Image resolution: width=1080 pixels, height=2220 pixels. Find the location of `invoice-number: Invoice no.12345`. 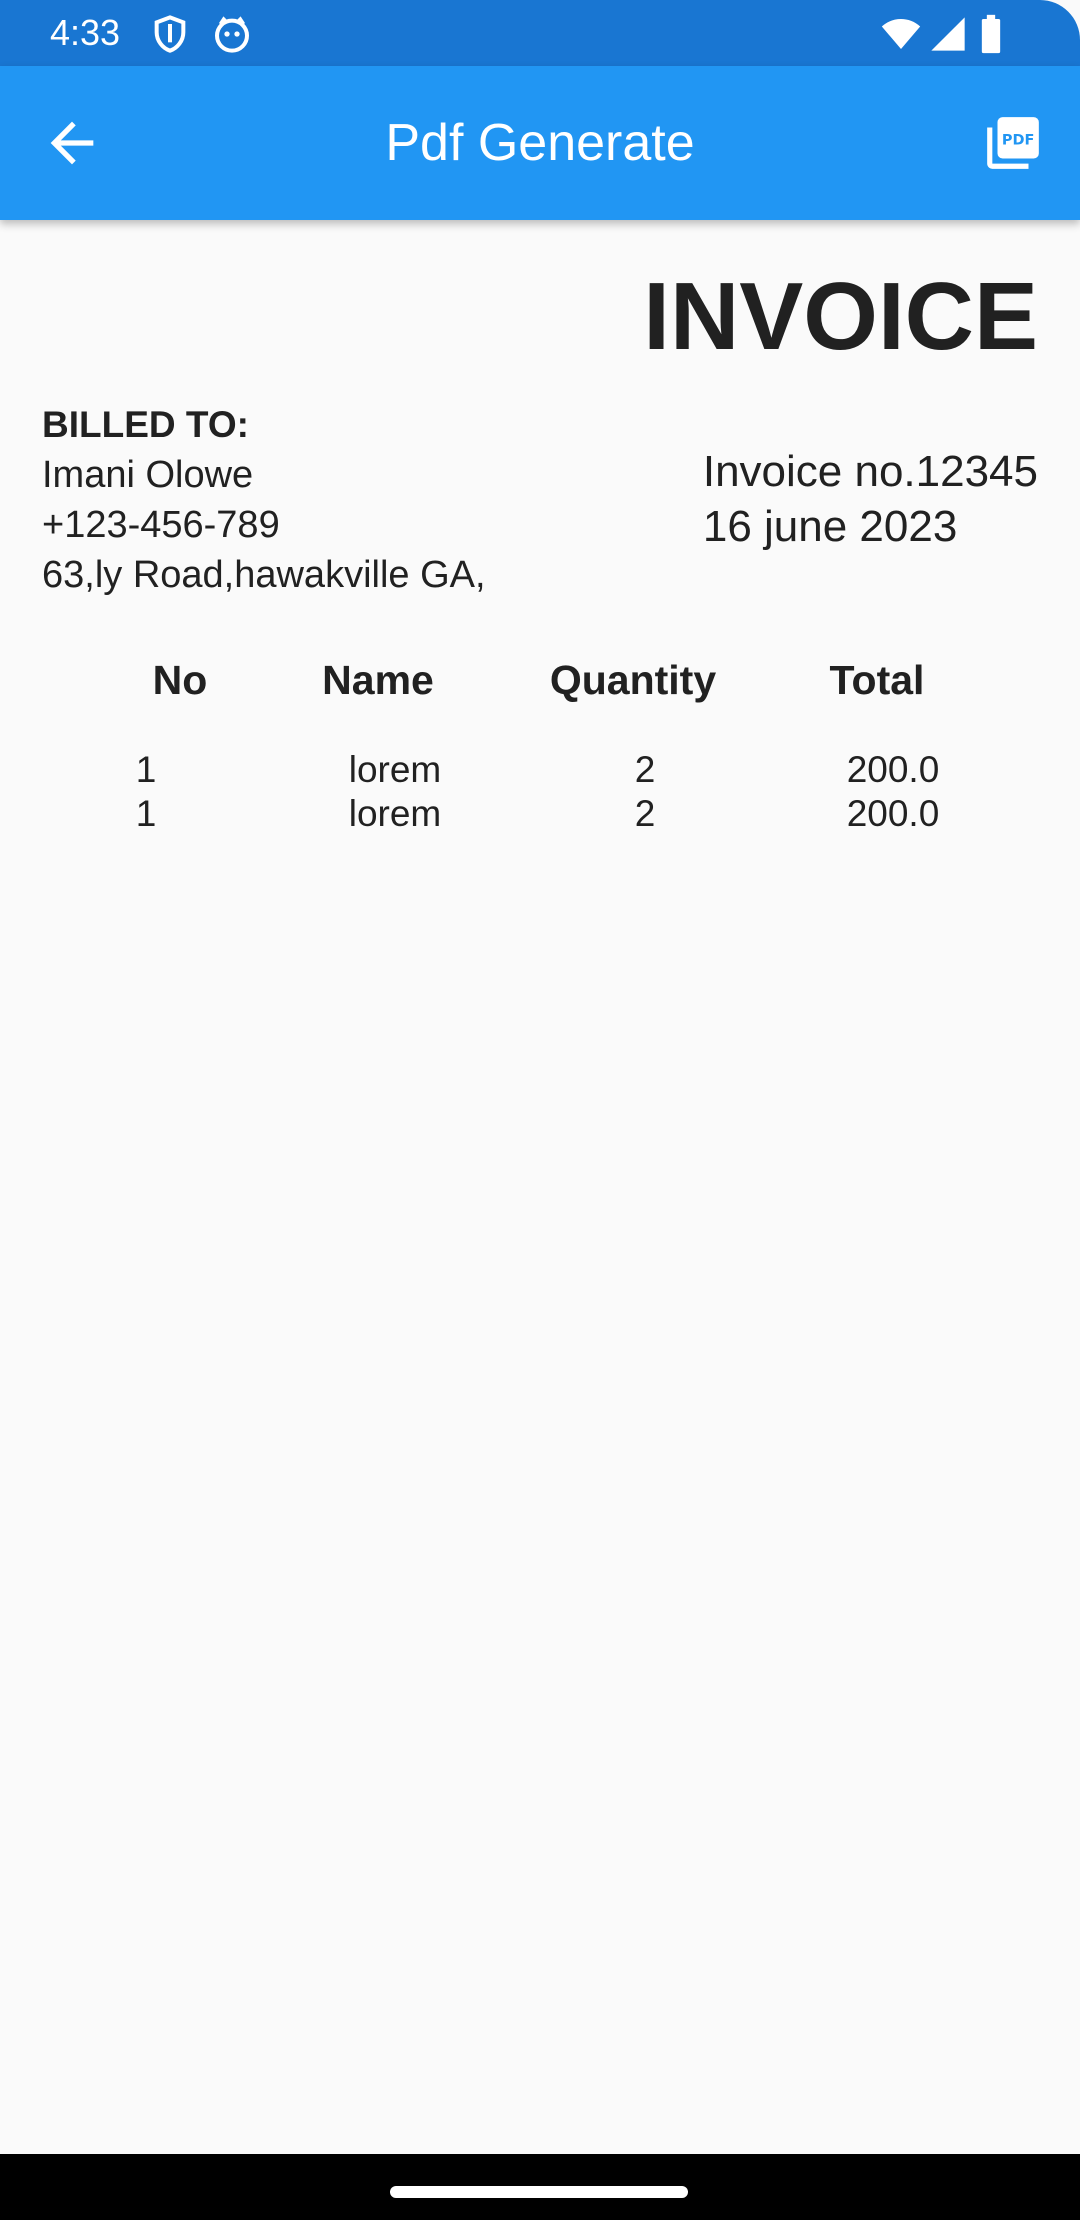

invoice-number: Invoice no.12345 is located at coordinates (870, 471).